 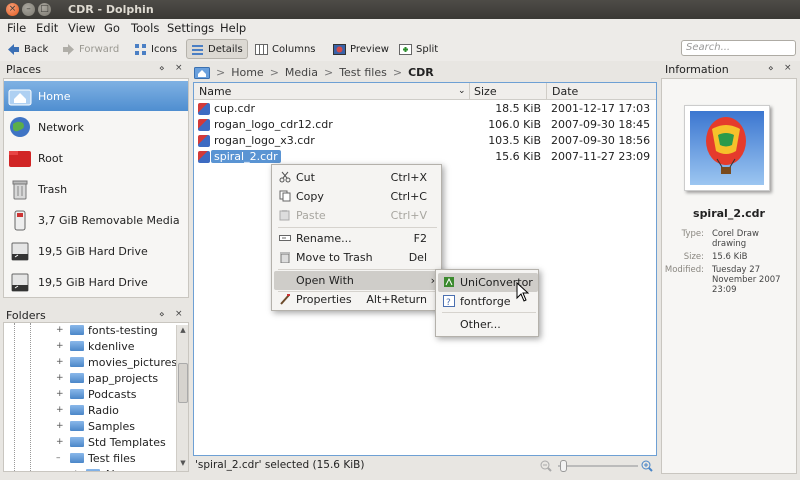 I want to click on folder-item: + Radio, so click(x=87, y=410).